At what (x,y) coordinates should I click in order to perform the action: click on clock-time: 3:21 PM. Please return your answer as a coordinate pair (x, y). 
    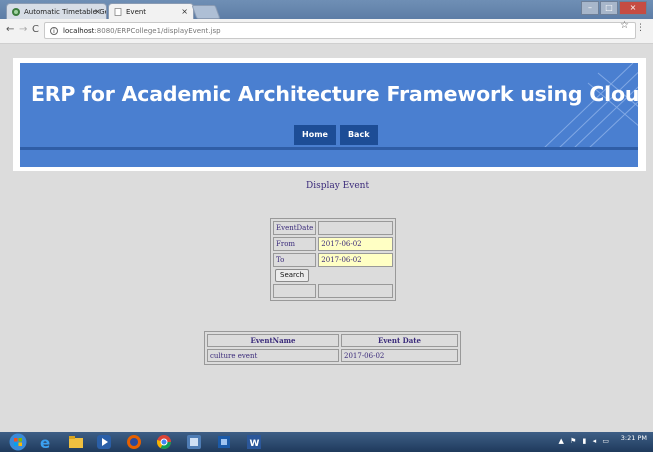
    Looking at the image, I should click on (633, 438).